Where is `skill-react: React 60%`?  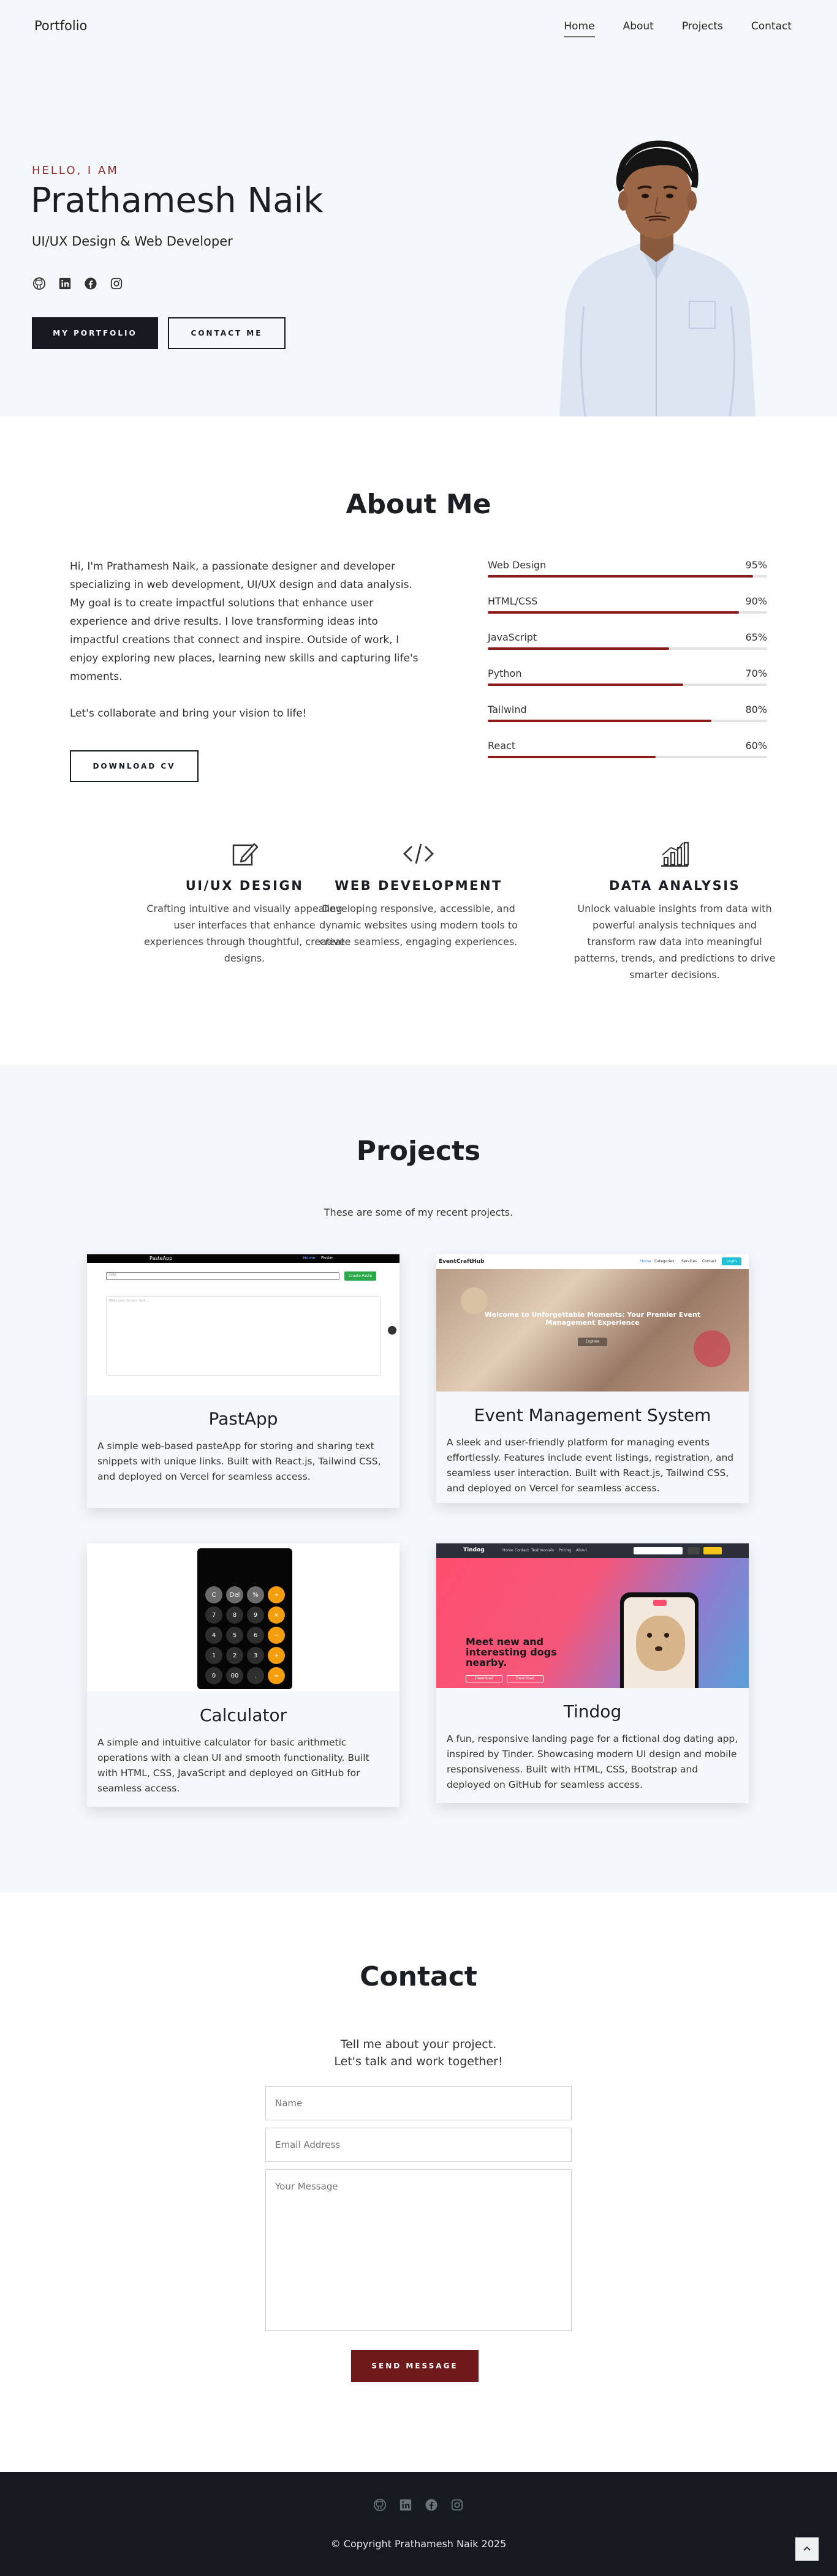
skill-react: React 60% is located at coordinates (627, 758).